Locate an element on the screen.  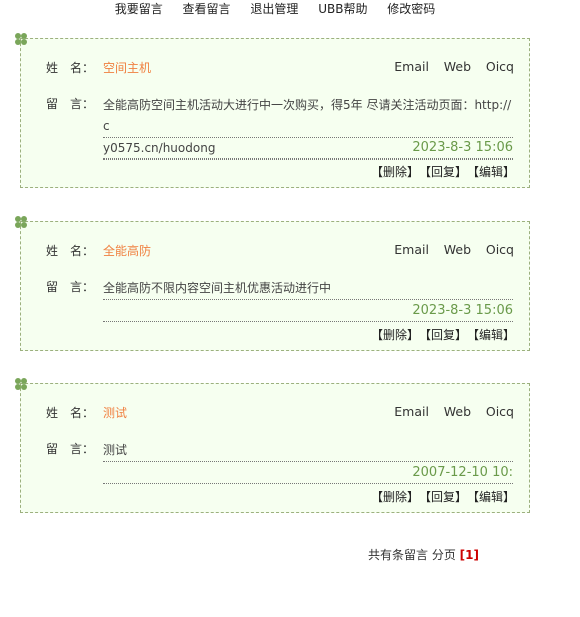
author-name: 全能高防 is located at coordinates (127, 251).